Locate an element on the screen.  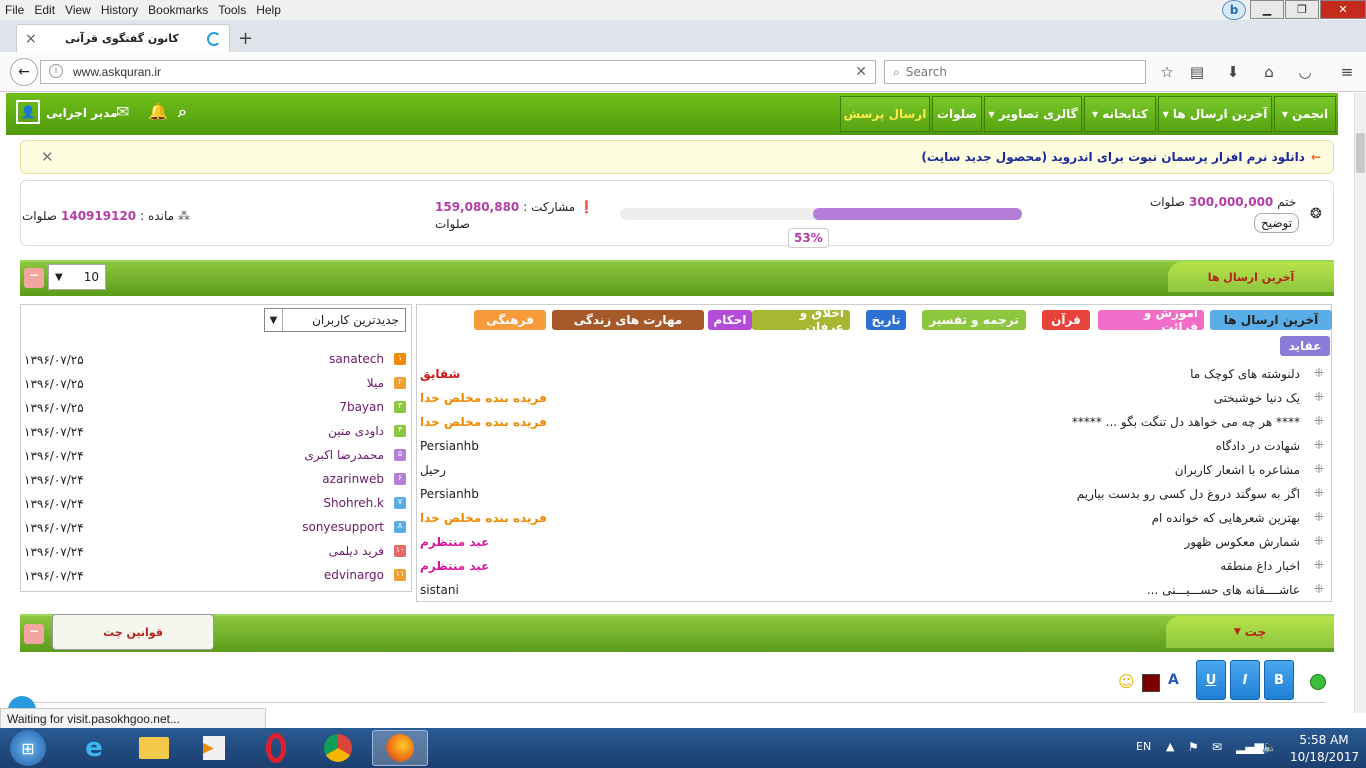
online-status-icon is located at coordinates (1318, 682).